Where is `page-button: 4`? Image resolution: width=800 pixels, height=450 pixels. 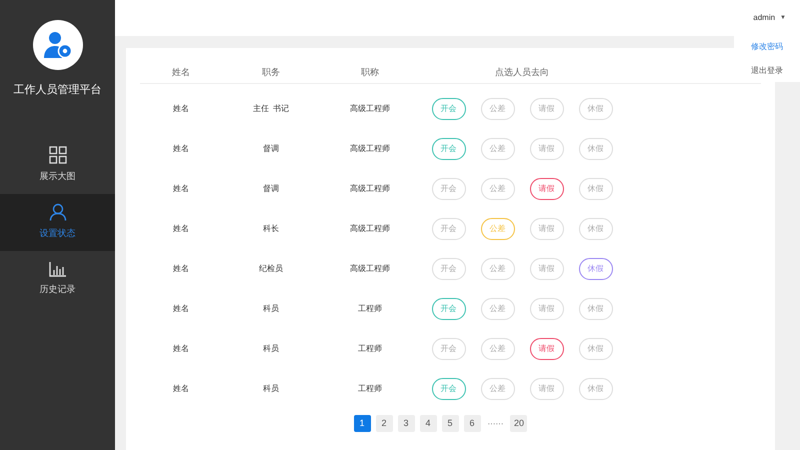
page-button: 4 is located at coordinates (428, 423).